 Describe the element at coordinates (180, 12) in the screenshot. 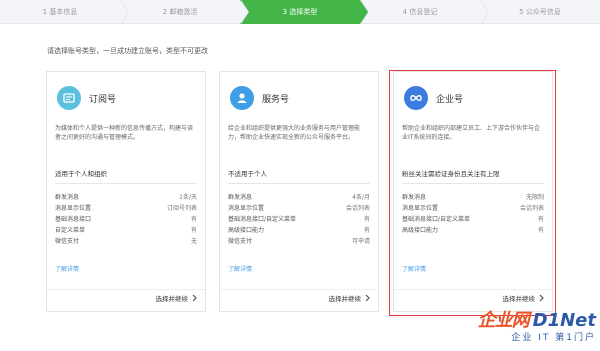

I see `step-label: 2 邮箱激活` at that location.